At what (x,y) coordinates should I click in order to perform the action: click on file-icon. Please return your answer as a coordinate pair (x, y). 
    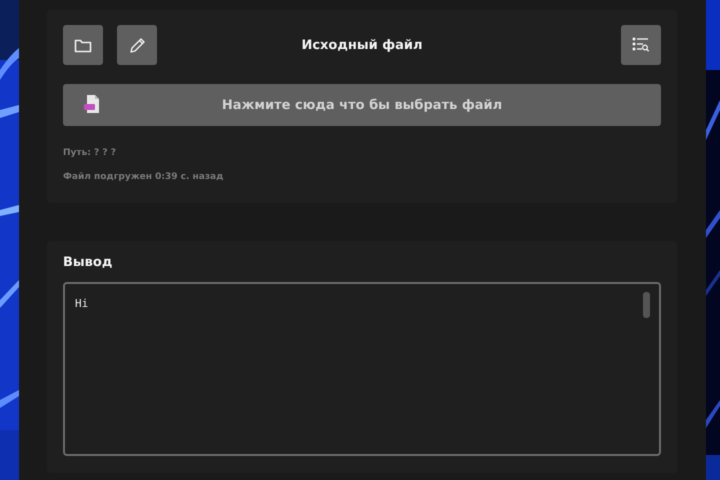
    Looking at the image, I should click on (92, 104).